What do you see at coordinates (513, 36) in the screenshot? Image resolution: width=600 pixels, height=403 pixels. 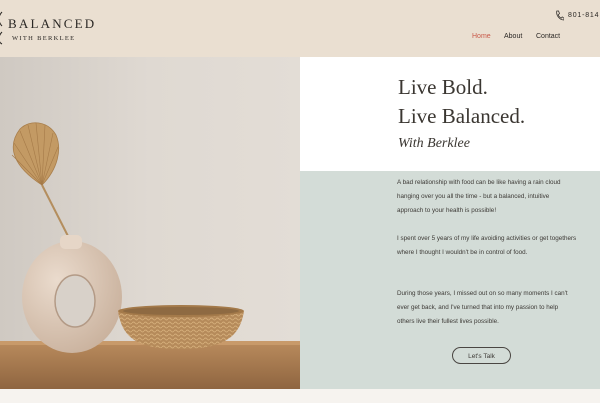 I see `nav-about: About` at bounding box center [513, 36].